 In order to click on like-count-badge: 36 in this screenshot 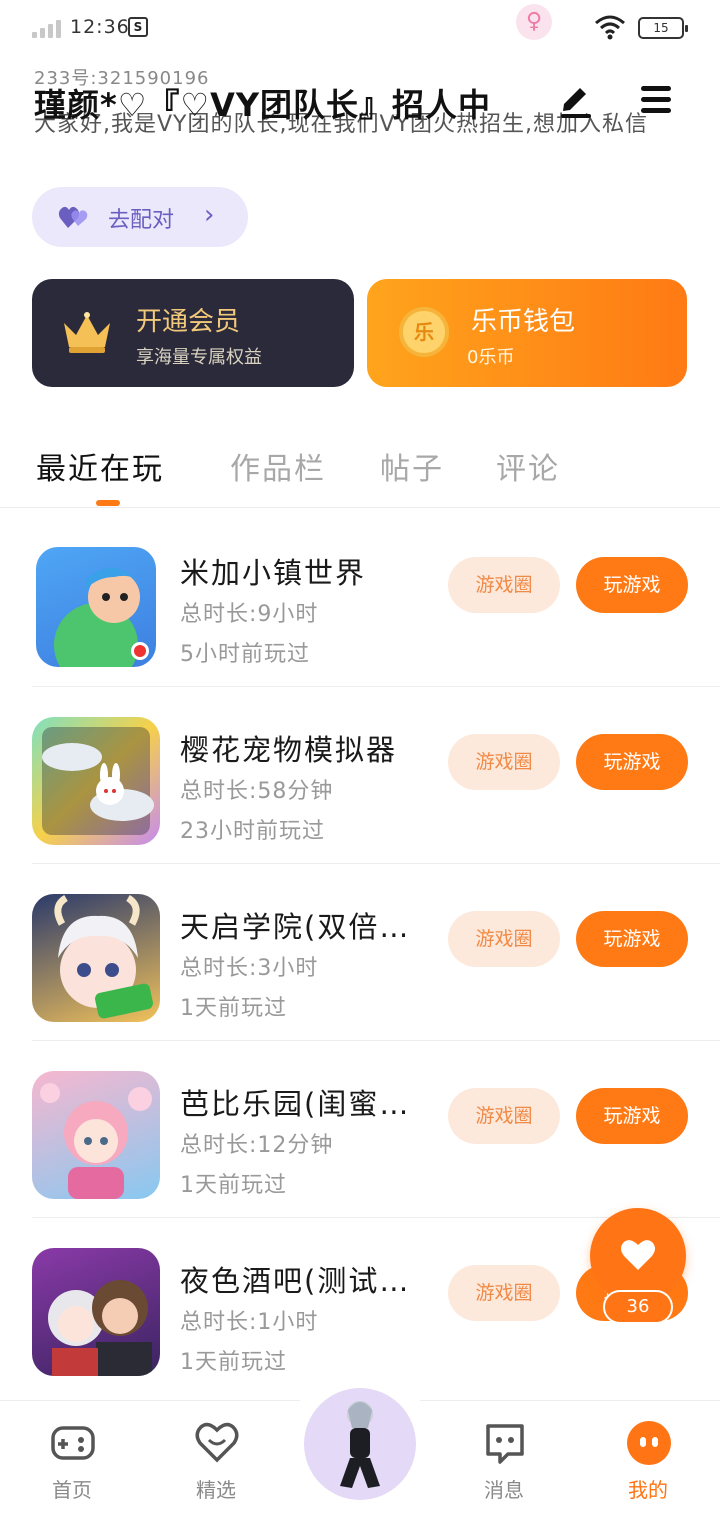, I will do `click(638, 1307)`.